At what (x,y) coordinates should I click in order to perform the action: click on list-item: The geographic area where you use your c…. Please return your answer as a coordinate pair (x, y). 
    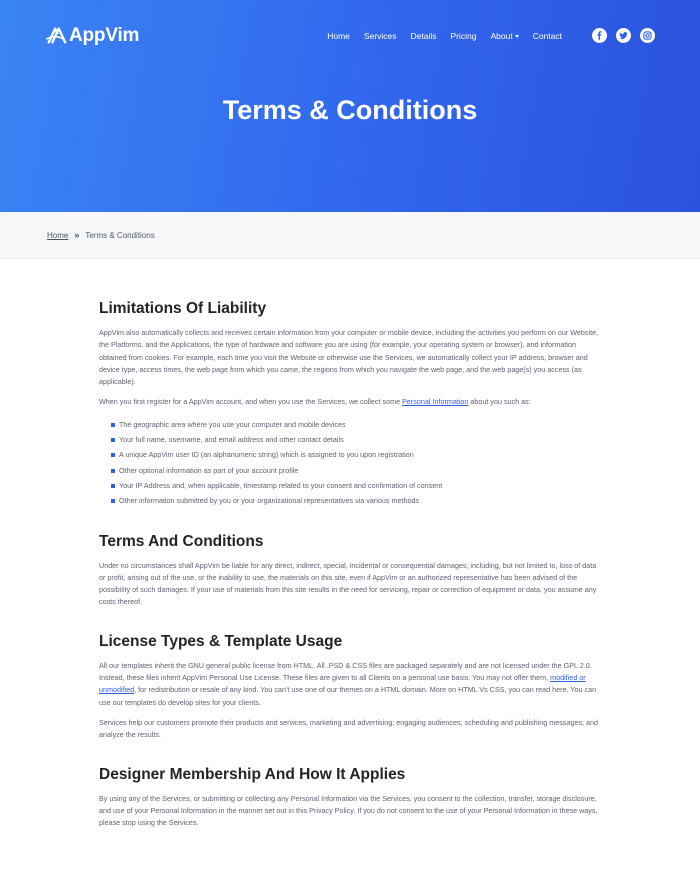
    Looking at the image, I should click on (357, 424).